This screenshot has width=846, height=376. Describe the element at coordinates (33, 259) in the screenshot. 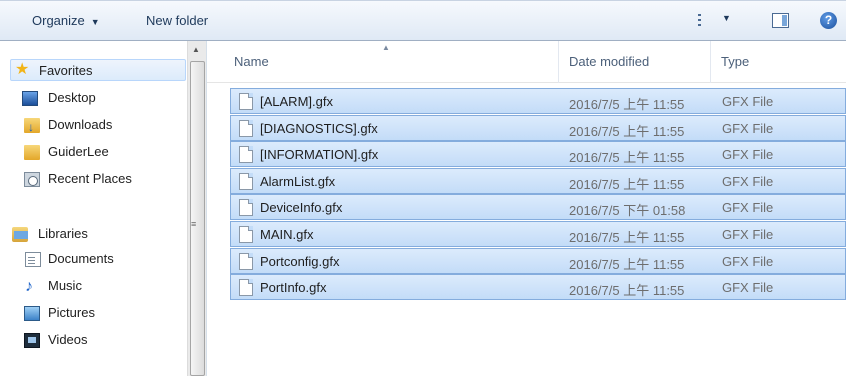

I see `documents-icon` at that location.